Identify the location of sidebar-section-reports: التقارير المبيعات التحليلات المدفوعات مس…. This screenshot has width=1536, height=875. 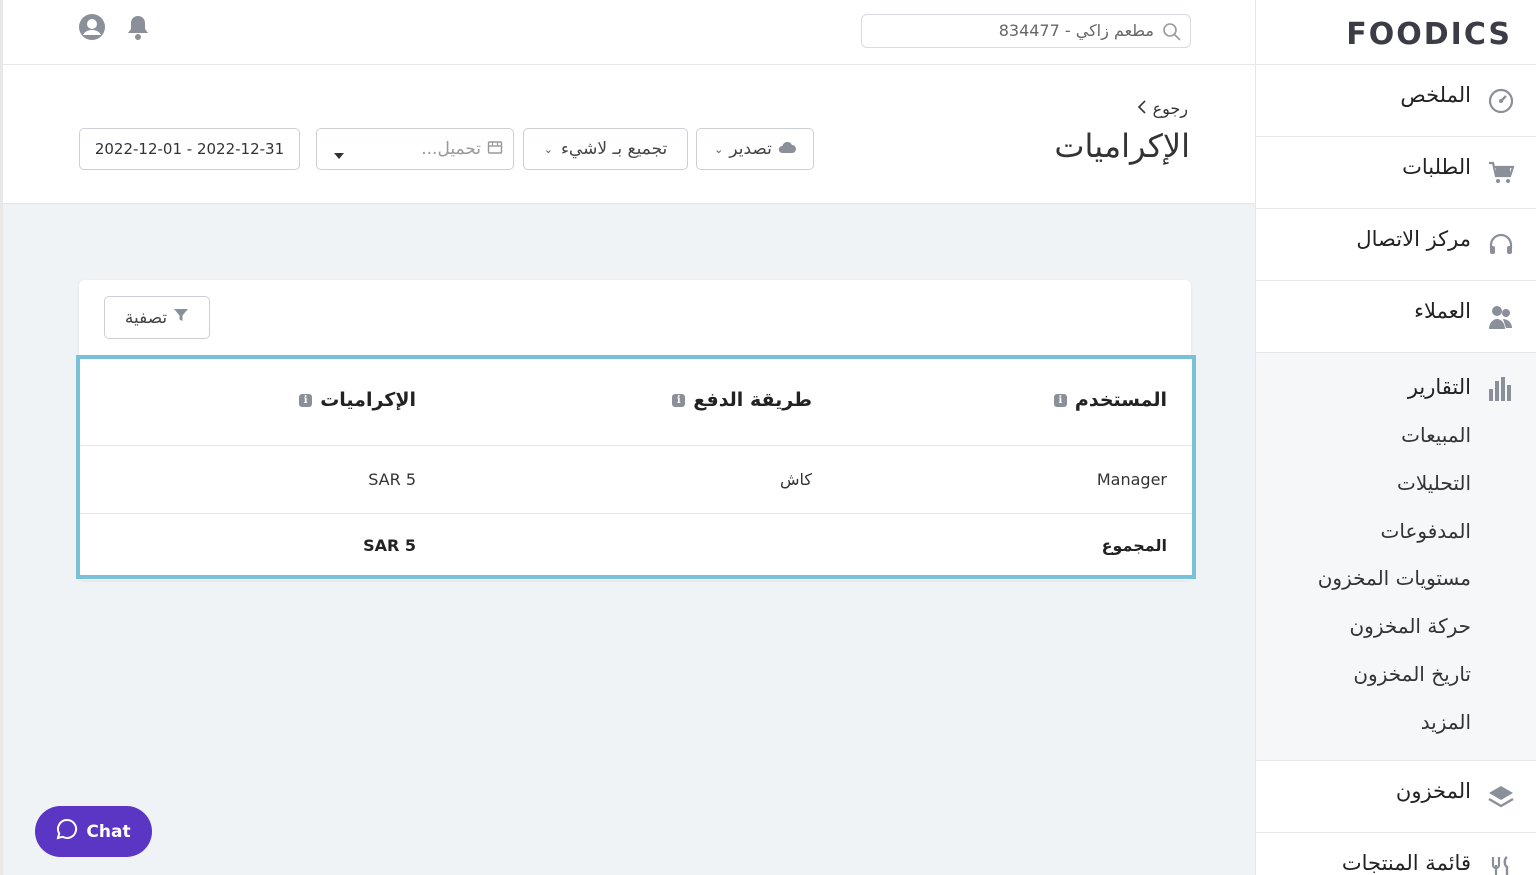
(1396, 556).